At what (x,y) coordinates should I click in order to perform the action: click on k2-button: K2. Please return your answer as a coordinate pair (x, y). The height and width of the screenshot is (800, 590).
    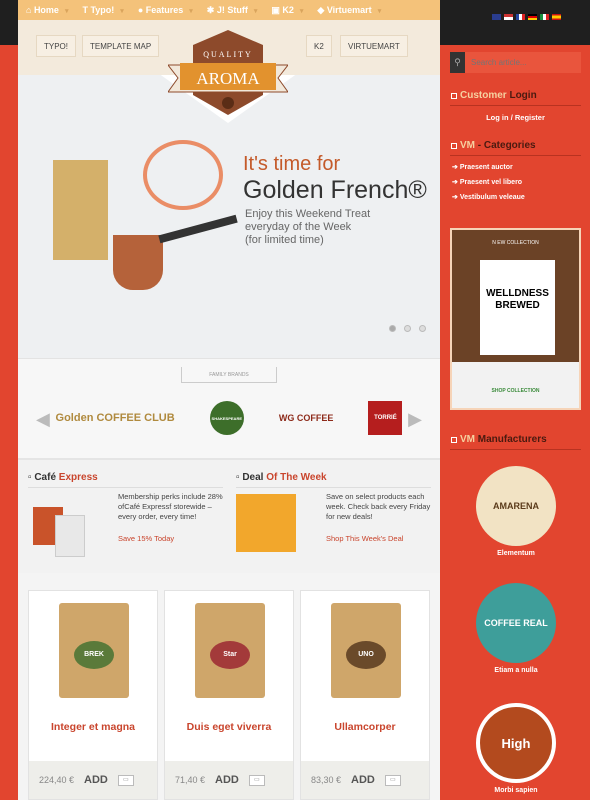
    Looking at the image, I should click on (319, 46).